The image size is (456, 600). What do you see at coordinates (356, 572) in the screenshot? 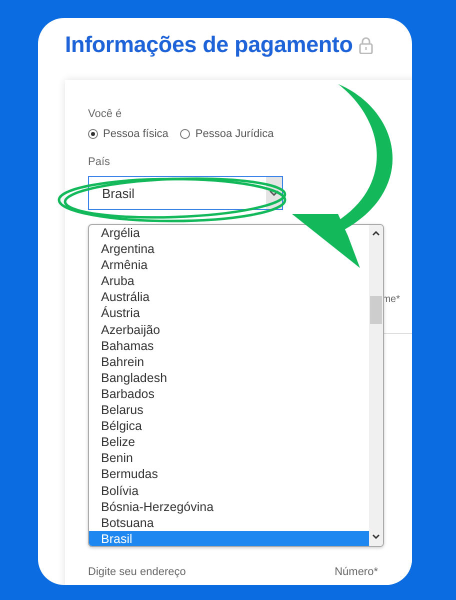
I see `field-label: Número*` at bounding box center [356, 572].